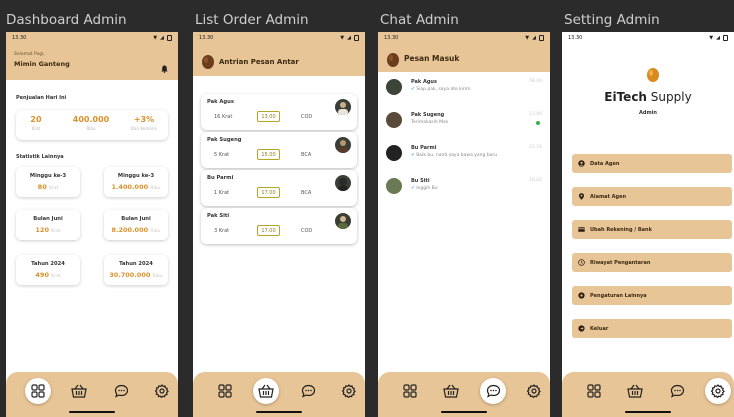  What do you see at coordinates (222, 193) in the screenshot?
I see `order-qty: 1 Krat` at bounding box center [222, 193].